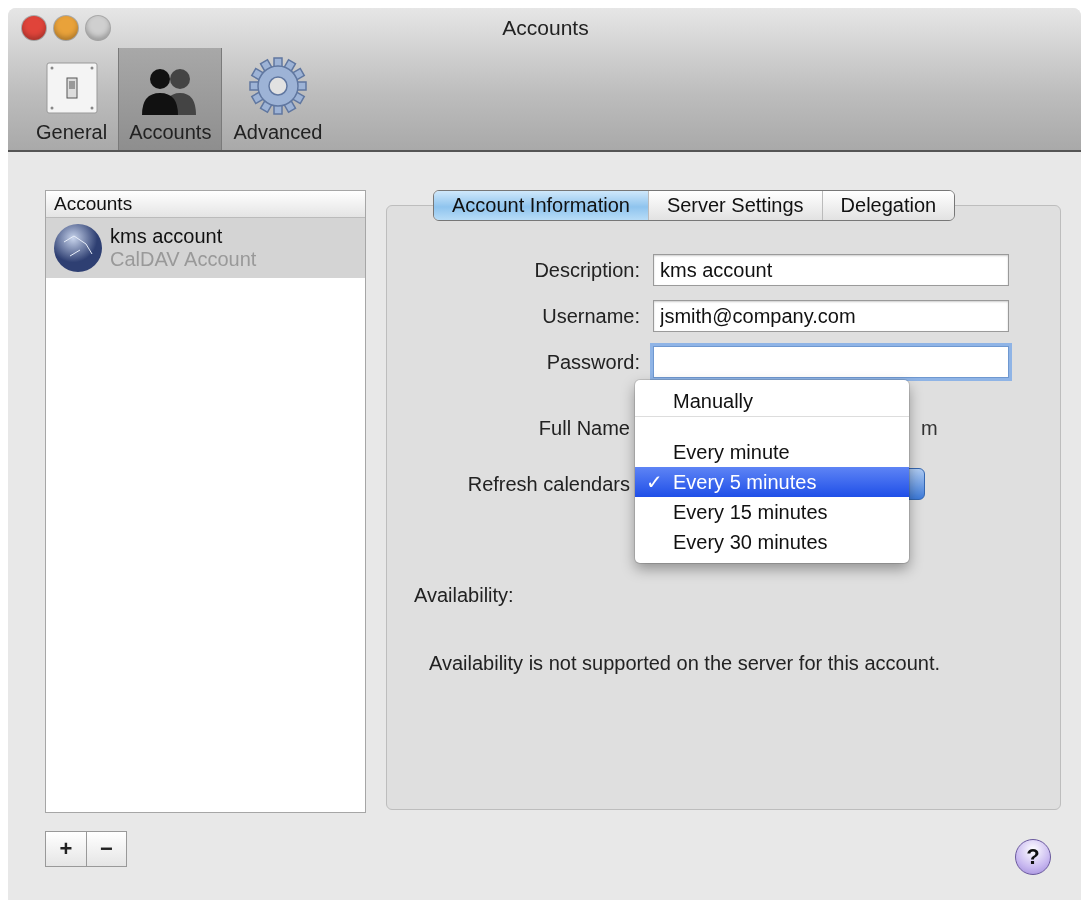  I want to click on full-name-value: m, so click(929, 428).